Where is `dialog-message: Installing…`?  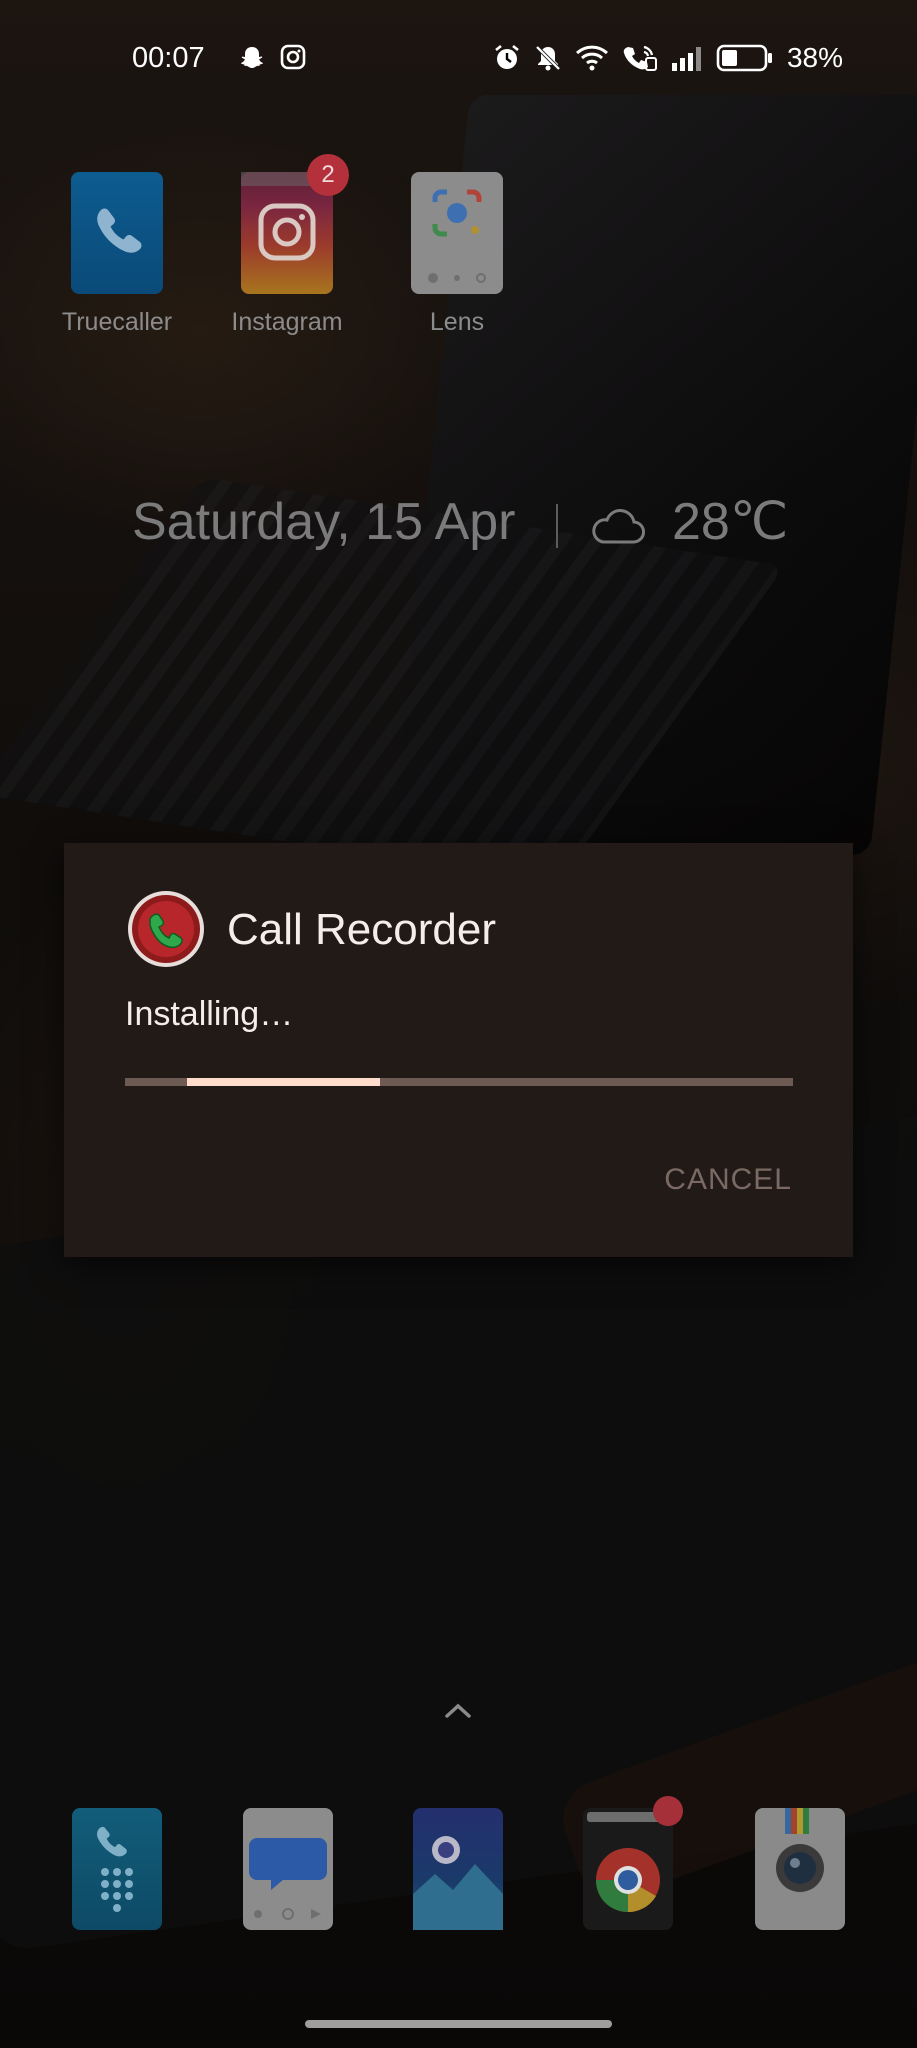 dialog-message: Installing… is located at coordinates (209, 1014).